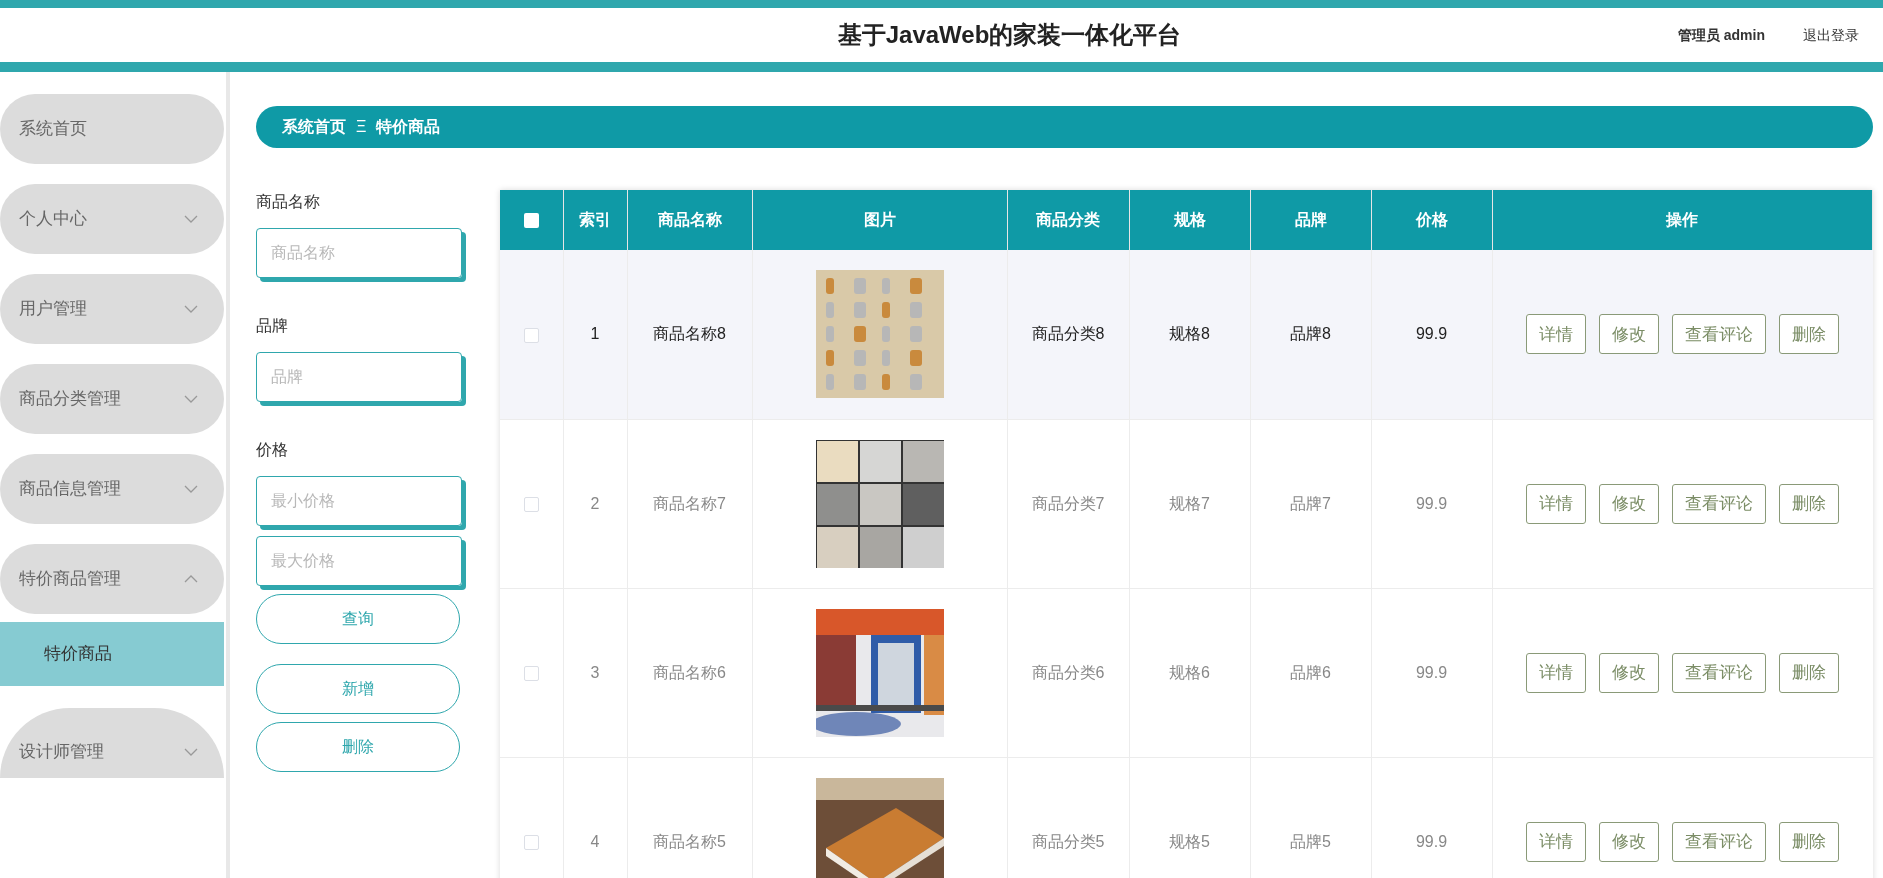 The width and height of the screenshot is (1883, 878). Describe the element at coordinates (408, 127) in the screenshot. I see `breadcrumb-item: 特价商品` at that location.